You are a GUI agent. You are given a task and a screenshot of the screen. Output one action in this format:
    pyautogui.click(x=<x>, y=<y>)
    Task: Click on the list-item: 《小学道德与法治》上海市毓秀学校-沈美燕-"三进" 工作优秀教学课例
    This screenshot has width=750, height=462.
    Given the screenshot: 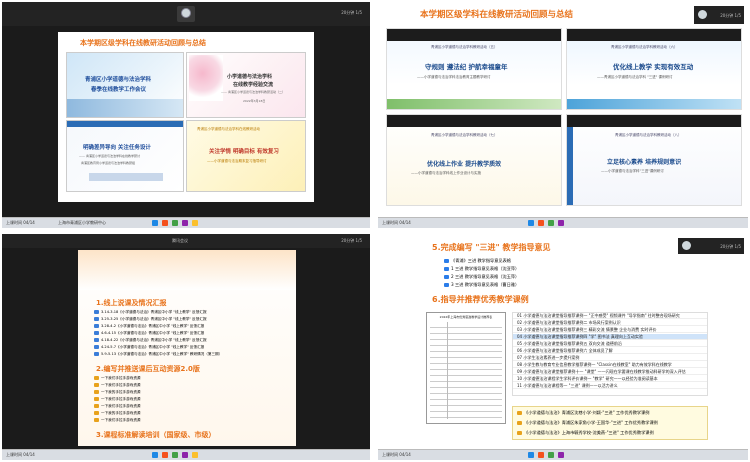 What is the action you would take?
    pyautogui.click(x=585, y=433)
    